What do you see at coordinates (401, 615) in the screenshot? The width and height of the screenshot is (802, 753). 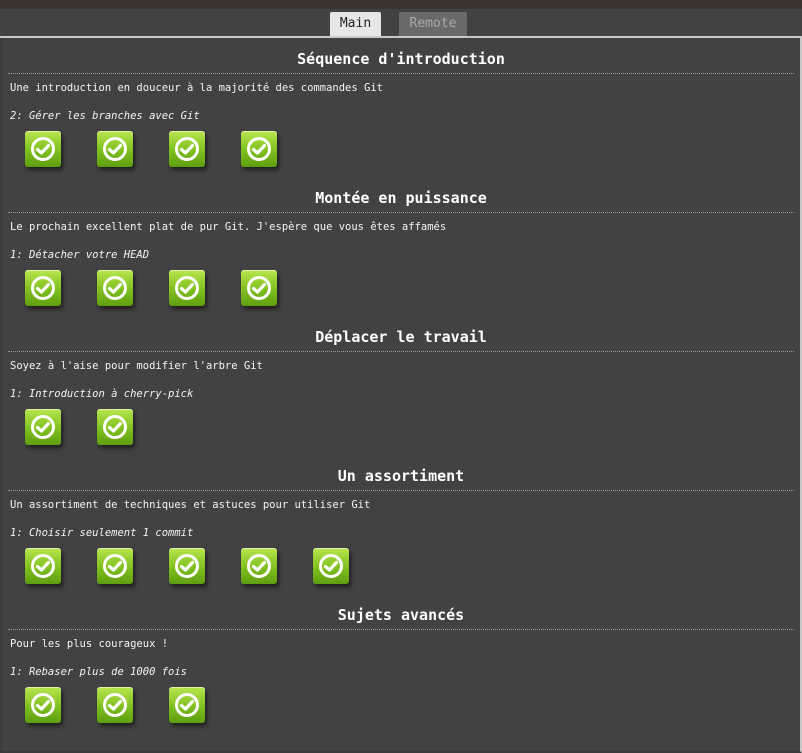 I see `section-title: Sujets avancés` at bounding box center [401, 615].